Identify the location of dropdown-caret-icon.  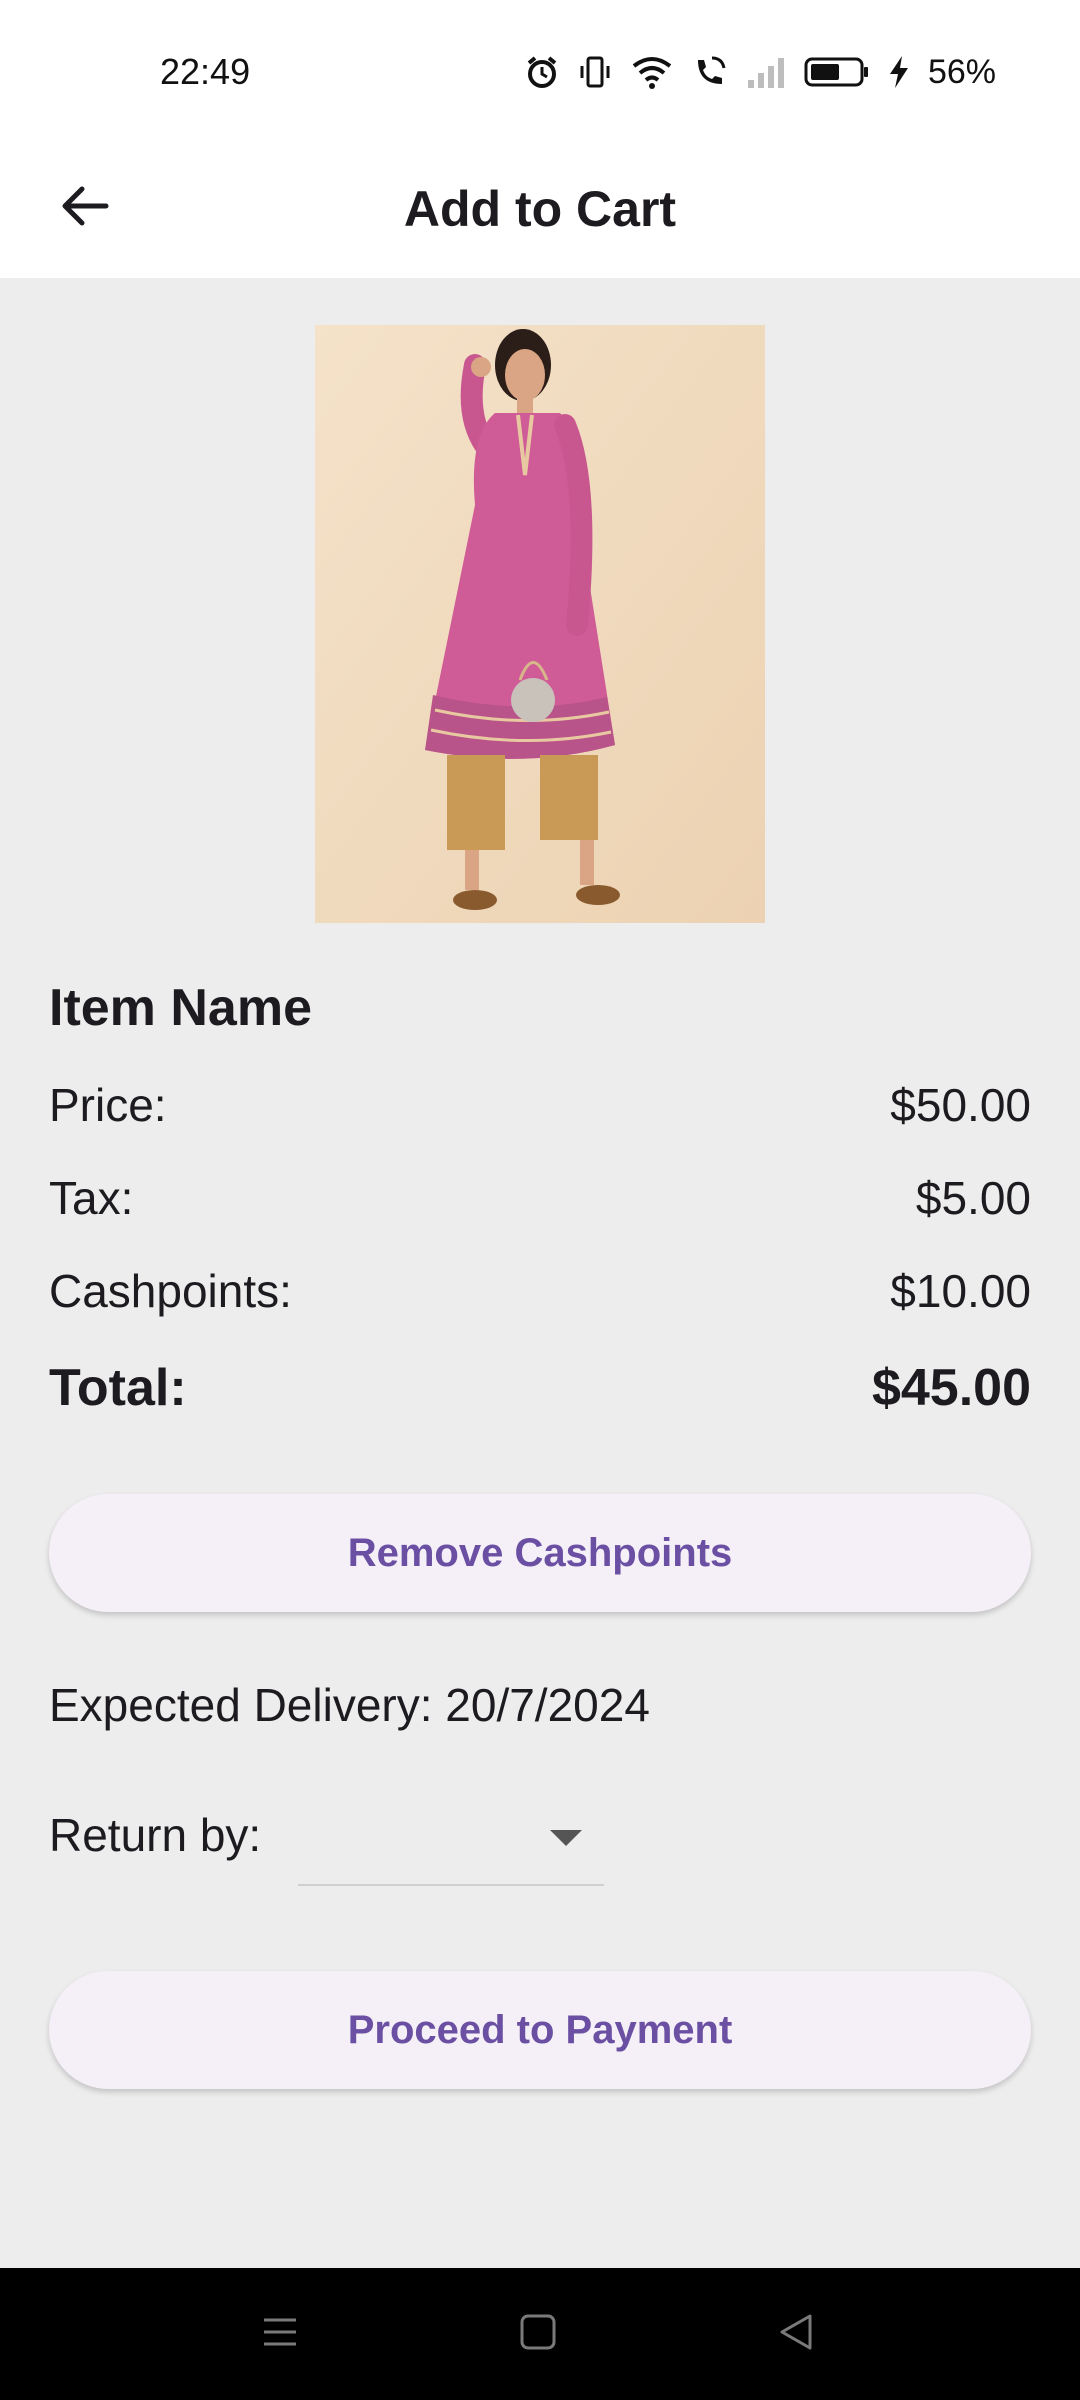
(566, 1840).